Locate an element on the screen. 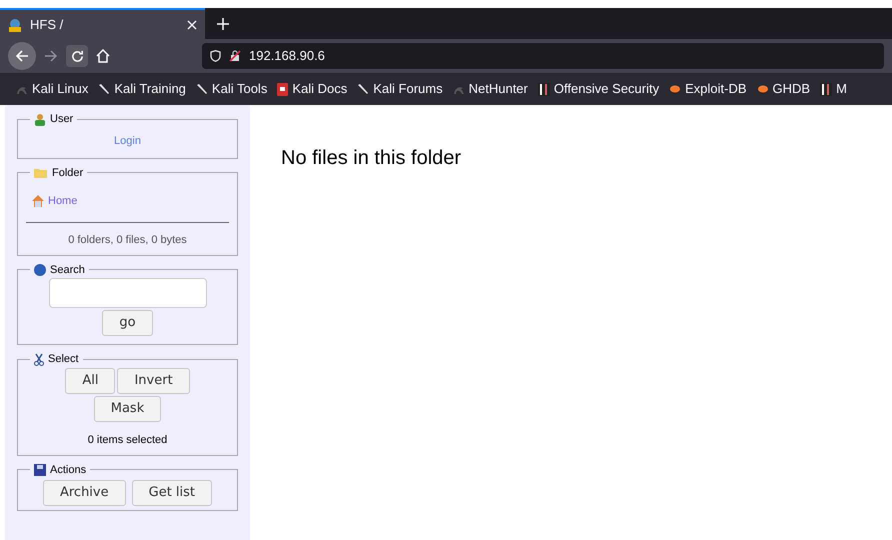 Image resolution: width=892 pixels, height=540 pixels. form-button: Mask is located at coordinates (128, 409).